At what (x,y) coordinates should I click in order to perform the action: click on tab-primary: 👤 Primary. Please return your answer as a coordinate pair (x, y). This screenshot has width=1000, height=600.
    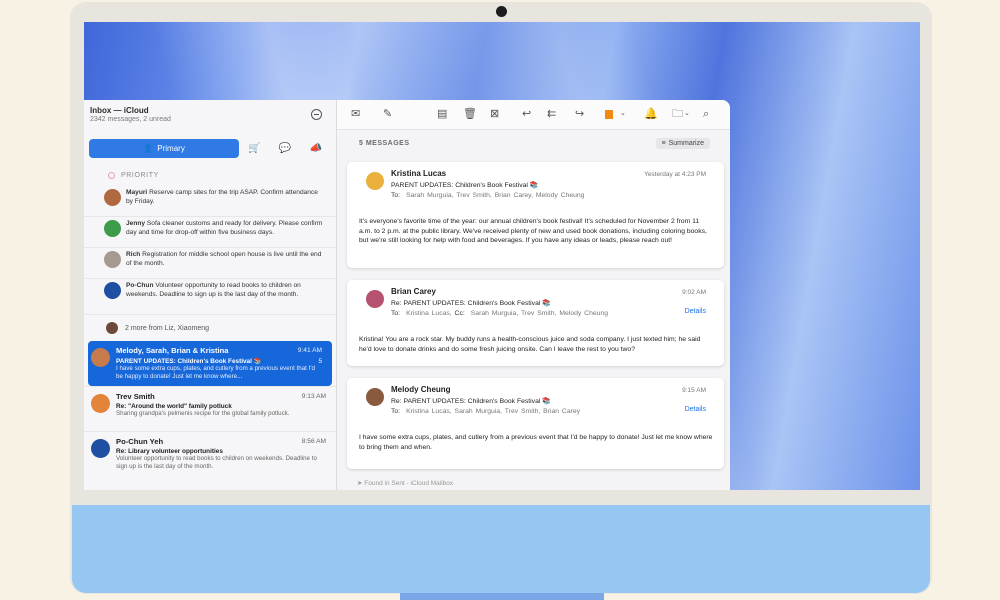
    Looking at the image, I should click on (164, 148).